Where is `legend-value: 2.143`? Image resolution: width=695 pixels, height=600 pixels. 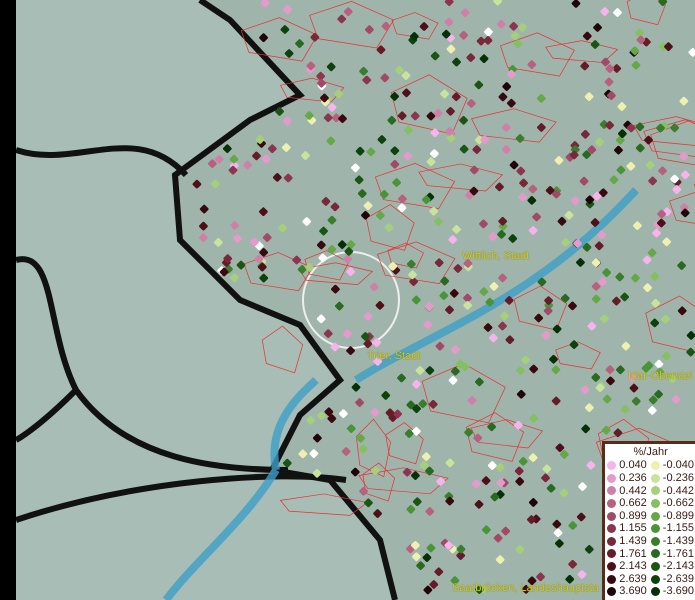 legend-value: 2.143 is located at coordinates (633, 566).